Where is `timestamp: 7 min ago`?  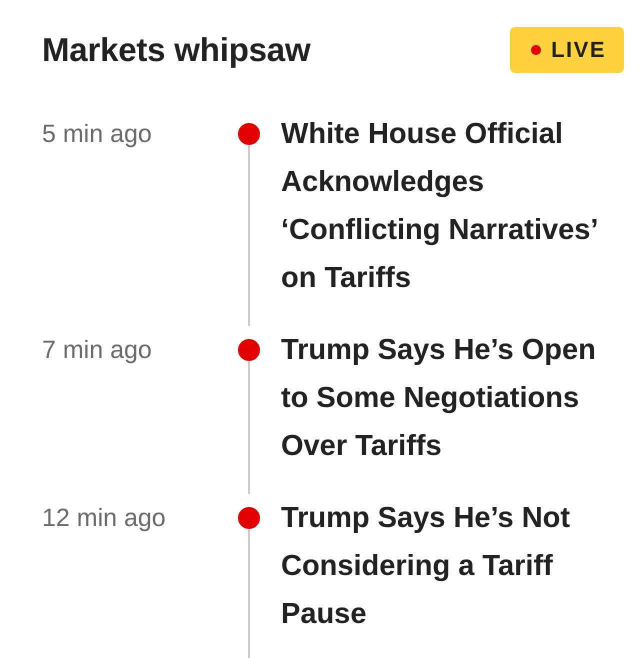 timestamp: 7 min ago is located at coordinates (97, 350).